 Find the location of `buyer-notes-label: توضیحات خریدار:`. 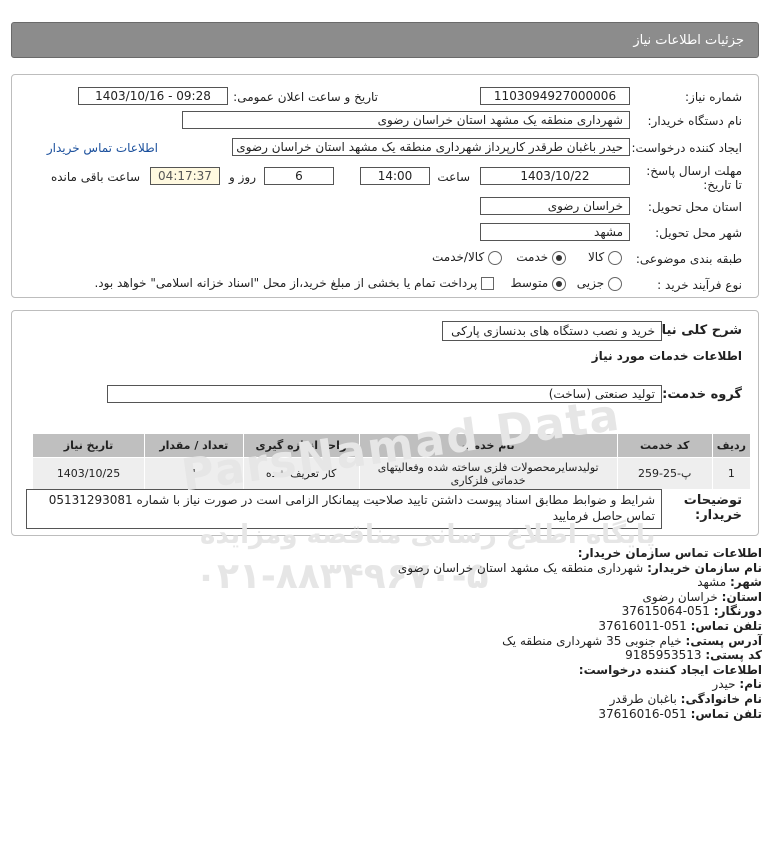

buyer-notes-label: توضیحات خریدار: is located at coordinates (712, 508).